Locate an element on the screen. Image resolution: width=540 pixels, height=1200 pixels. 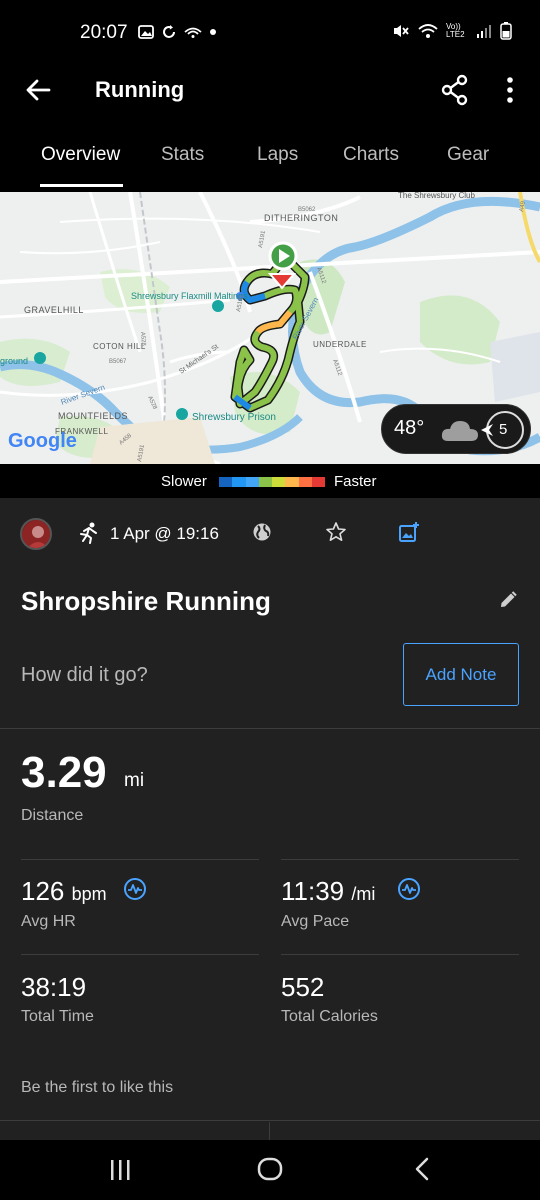
recent-apps-icon is located at coordinates (120, 1170).